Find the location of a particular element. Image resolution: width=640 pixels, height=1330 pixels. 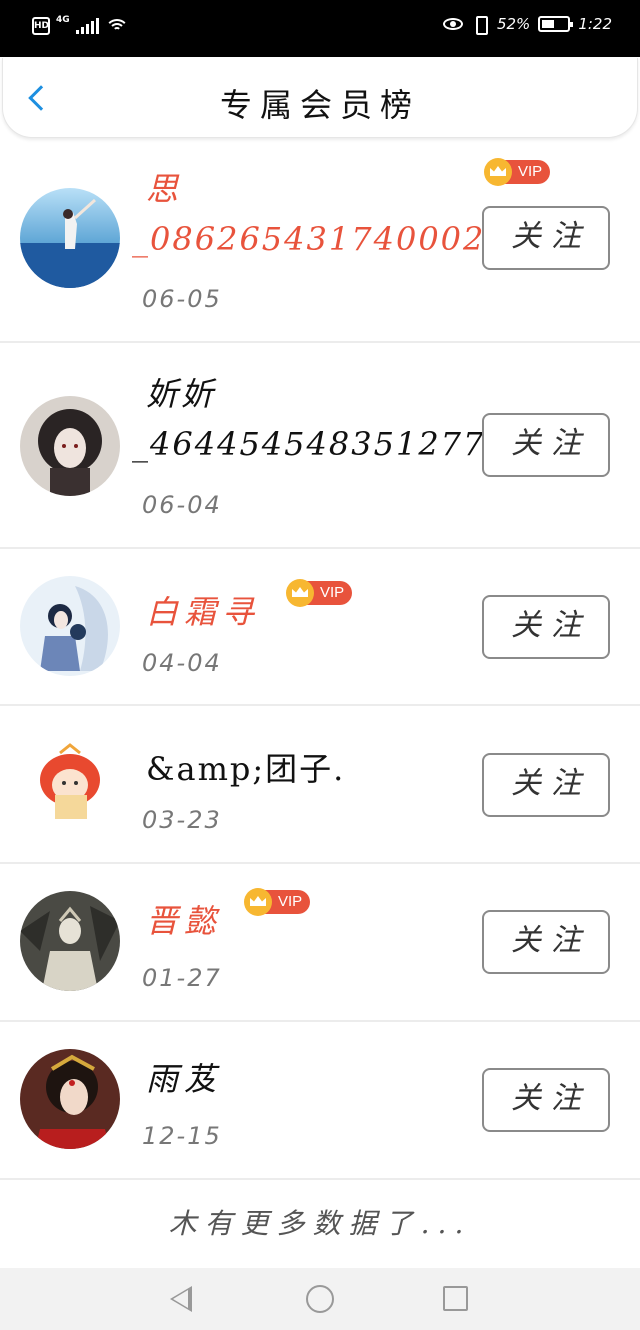

avatar-cartoon-red-icon is located at coordinates (70, 785).